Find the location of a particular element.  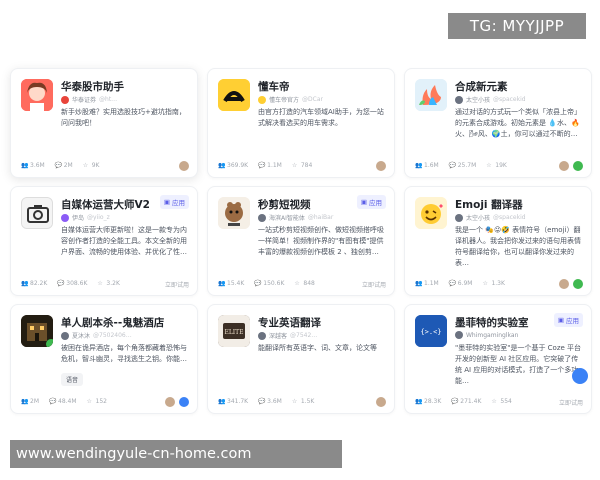

card-description: 由官方打造的汽车领域AI助手，为您一站式解决看选买的用车需求。 is located at coordinates (321, 117).